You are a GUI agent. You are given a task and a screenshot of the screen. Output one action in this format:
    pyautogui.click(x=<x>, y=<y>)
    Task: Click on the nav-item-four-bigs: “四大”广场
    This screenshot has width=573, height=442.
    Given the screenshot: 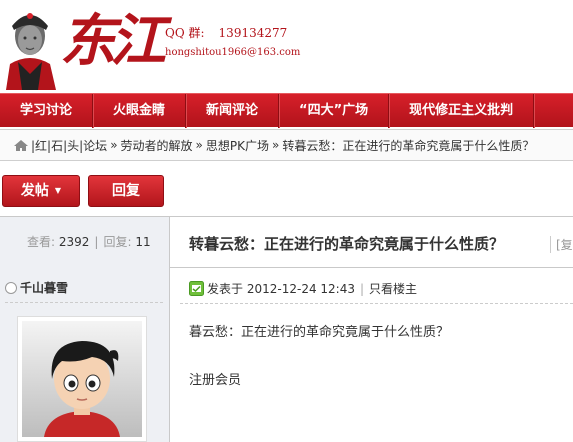 What is the action you would take?
    pyautogui.click(x=334, y=111)
    